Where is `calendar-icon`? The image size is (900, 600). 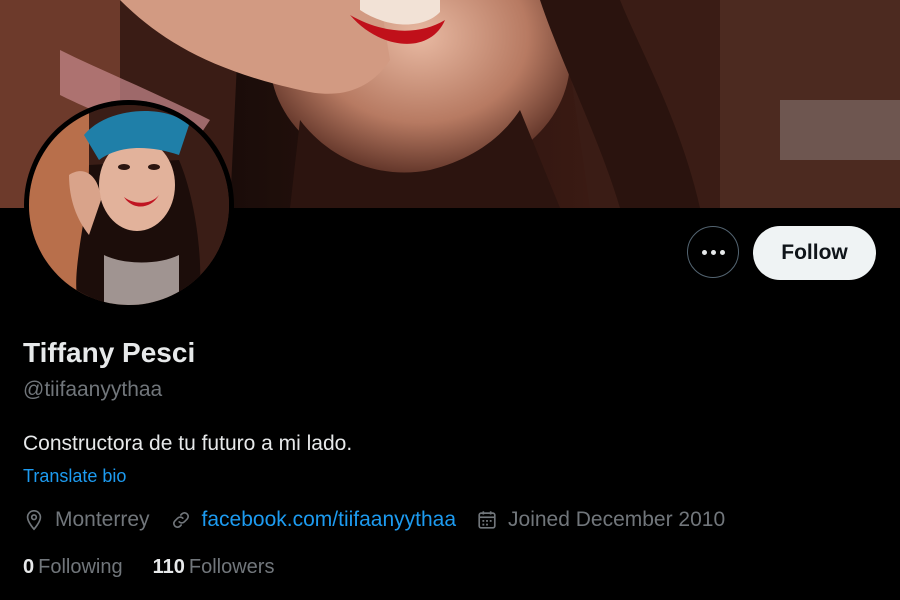 calendar-icon is located at coordinates (487, 520).